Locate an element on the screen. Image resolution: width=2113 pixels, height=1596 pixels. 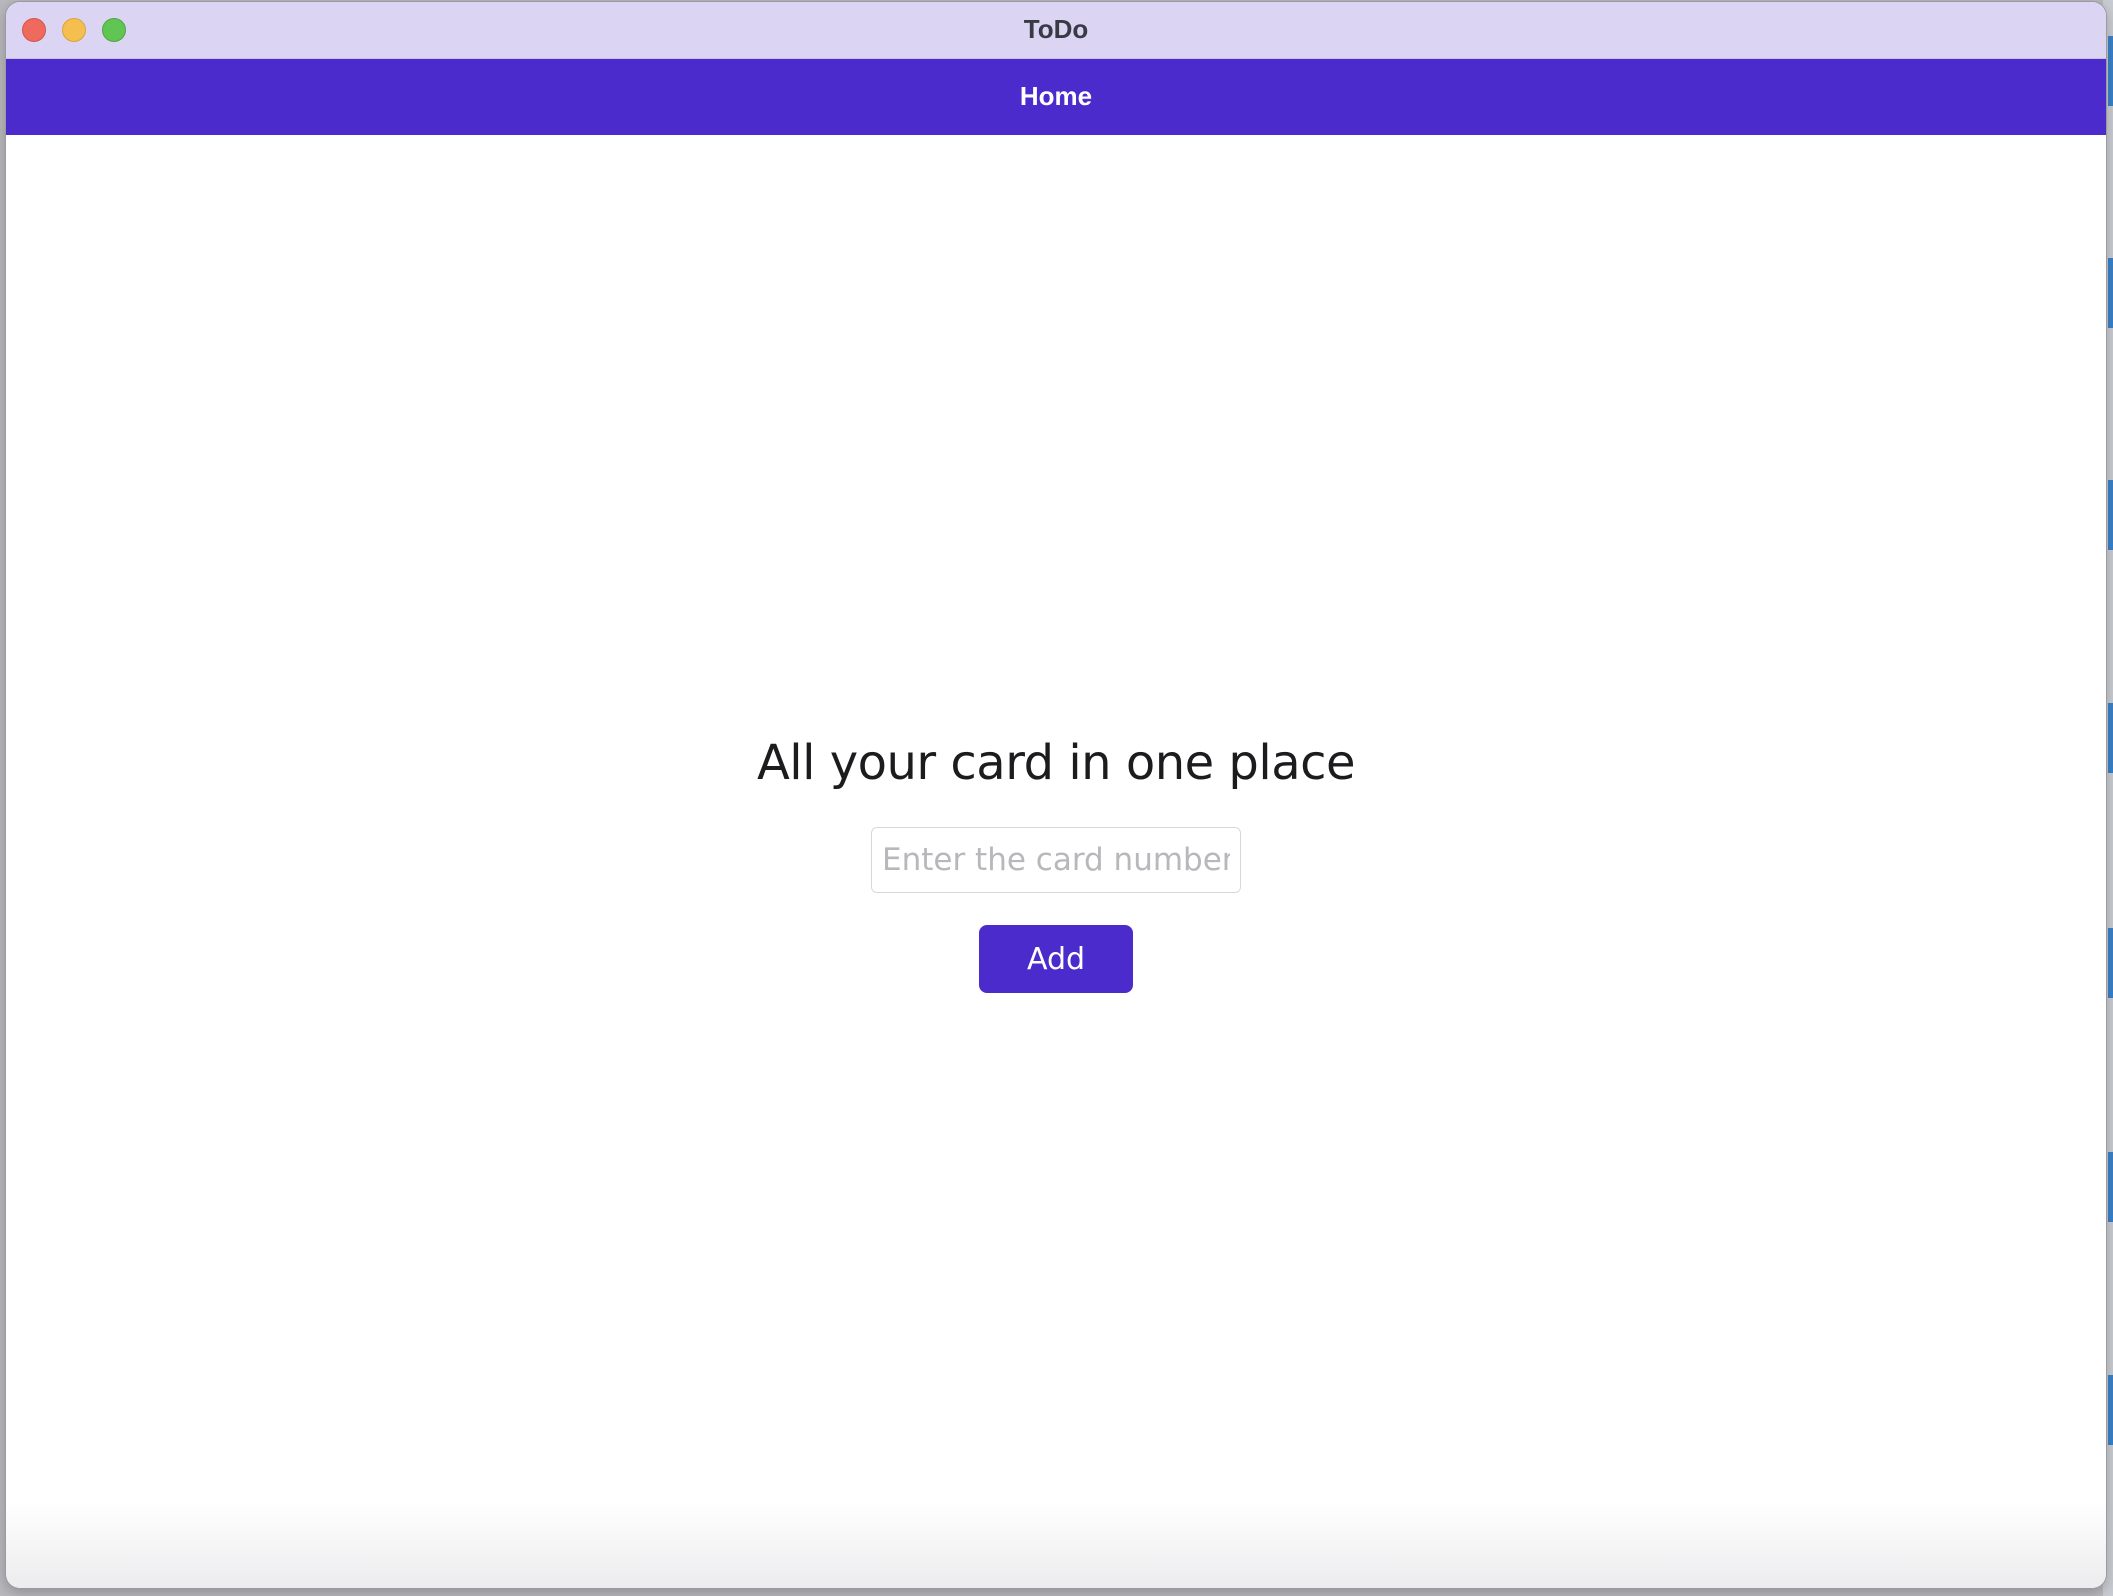
nav-title: Home is located at coordinates (1056, 96).